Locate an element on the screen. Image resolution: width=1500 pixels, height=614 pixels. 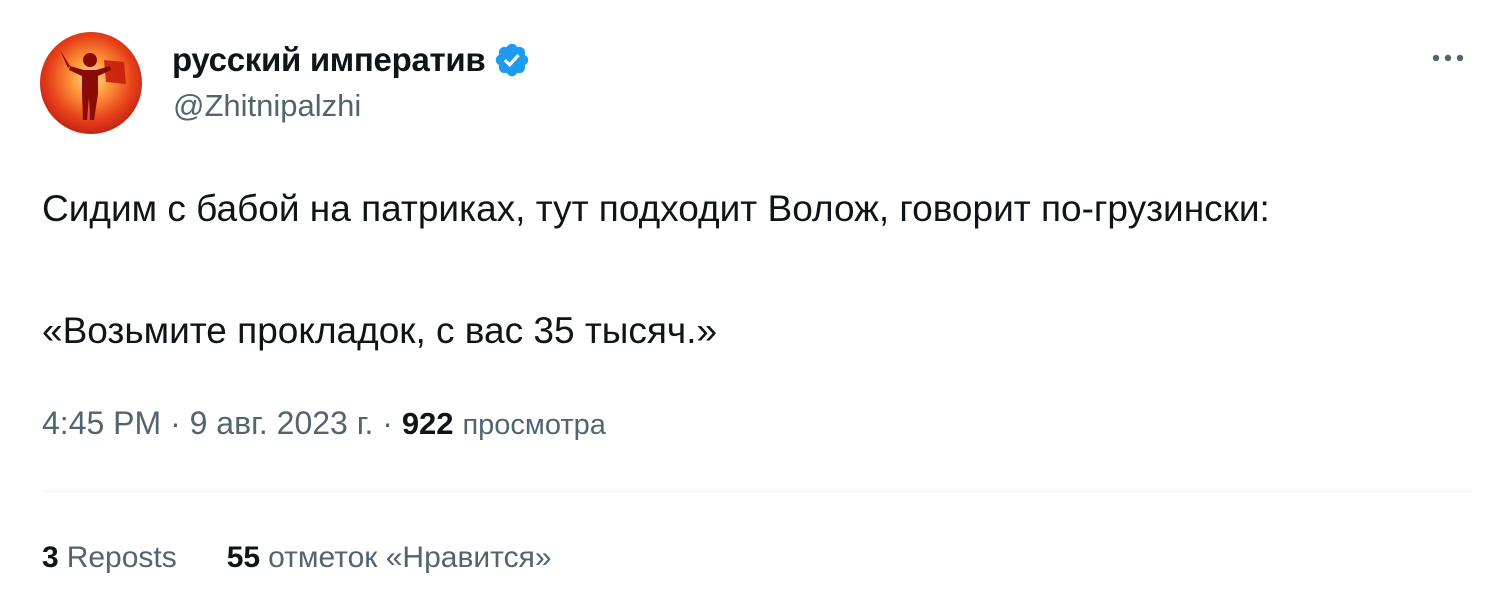
author-handle: @Zhitnipalzhi is located at coordinates (267, 106).